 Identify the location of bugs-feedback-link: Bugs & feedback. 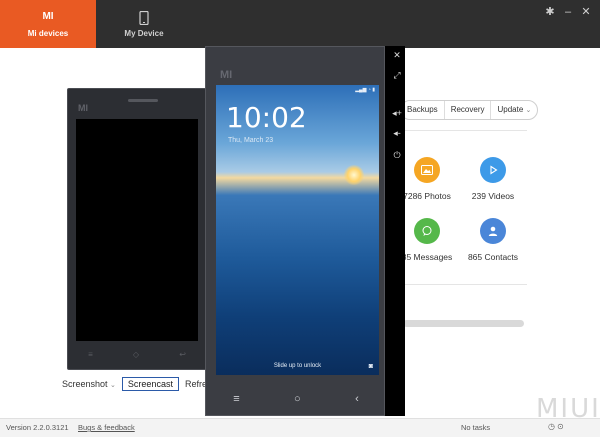
(106, 427).